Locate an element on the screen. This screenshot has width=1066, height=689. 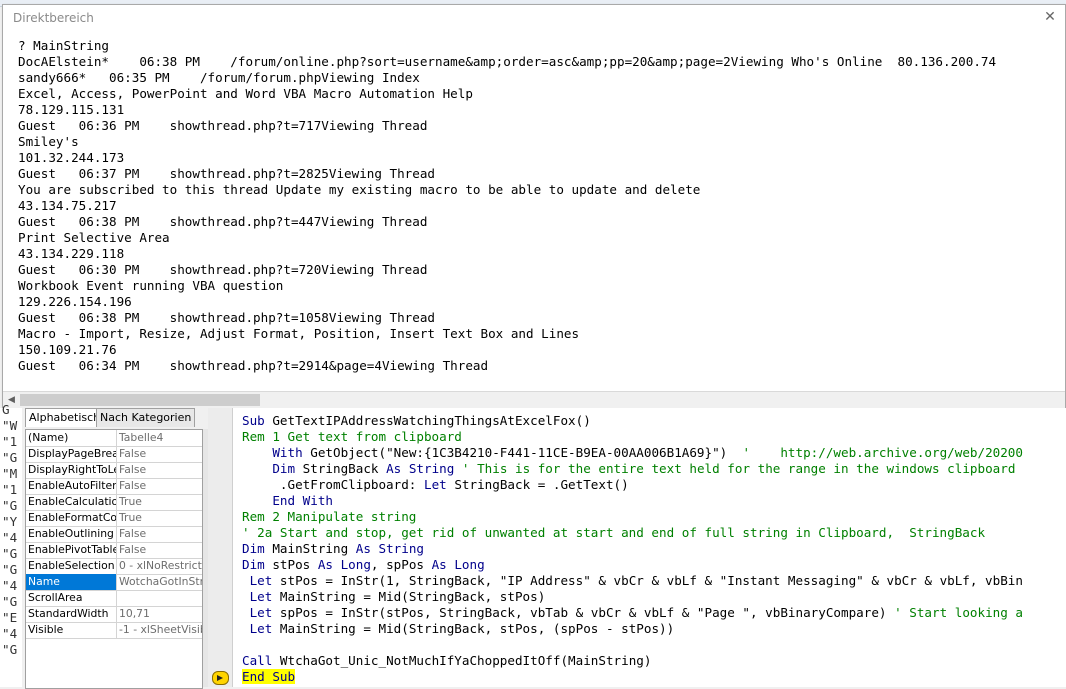
code-token: Sub is located at coordinates (257, 420).